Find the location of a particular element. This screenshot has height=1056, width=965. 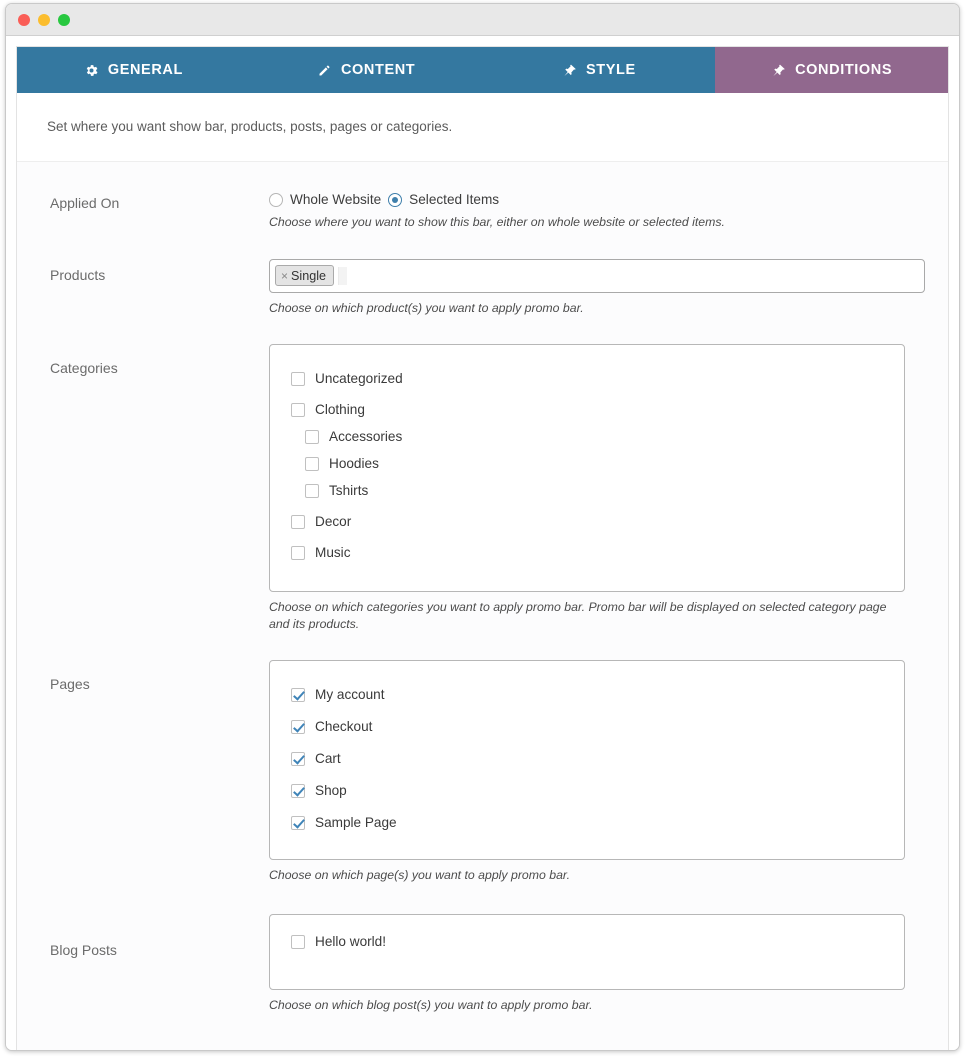

tab-style-label: STYLE is located at coordinates (611, 70).